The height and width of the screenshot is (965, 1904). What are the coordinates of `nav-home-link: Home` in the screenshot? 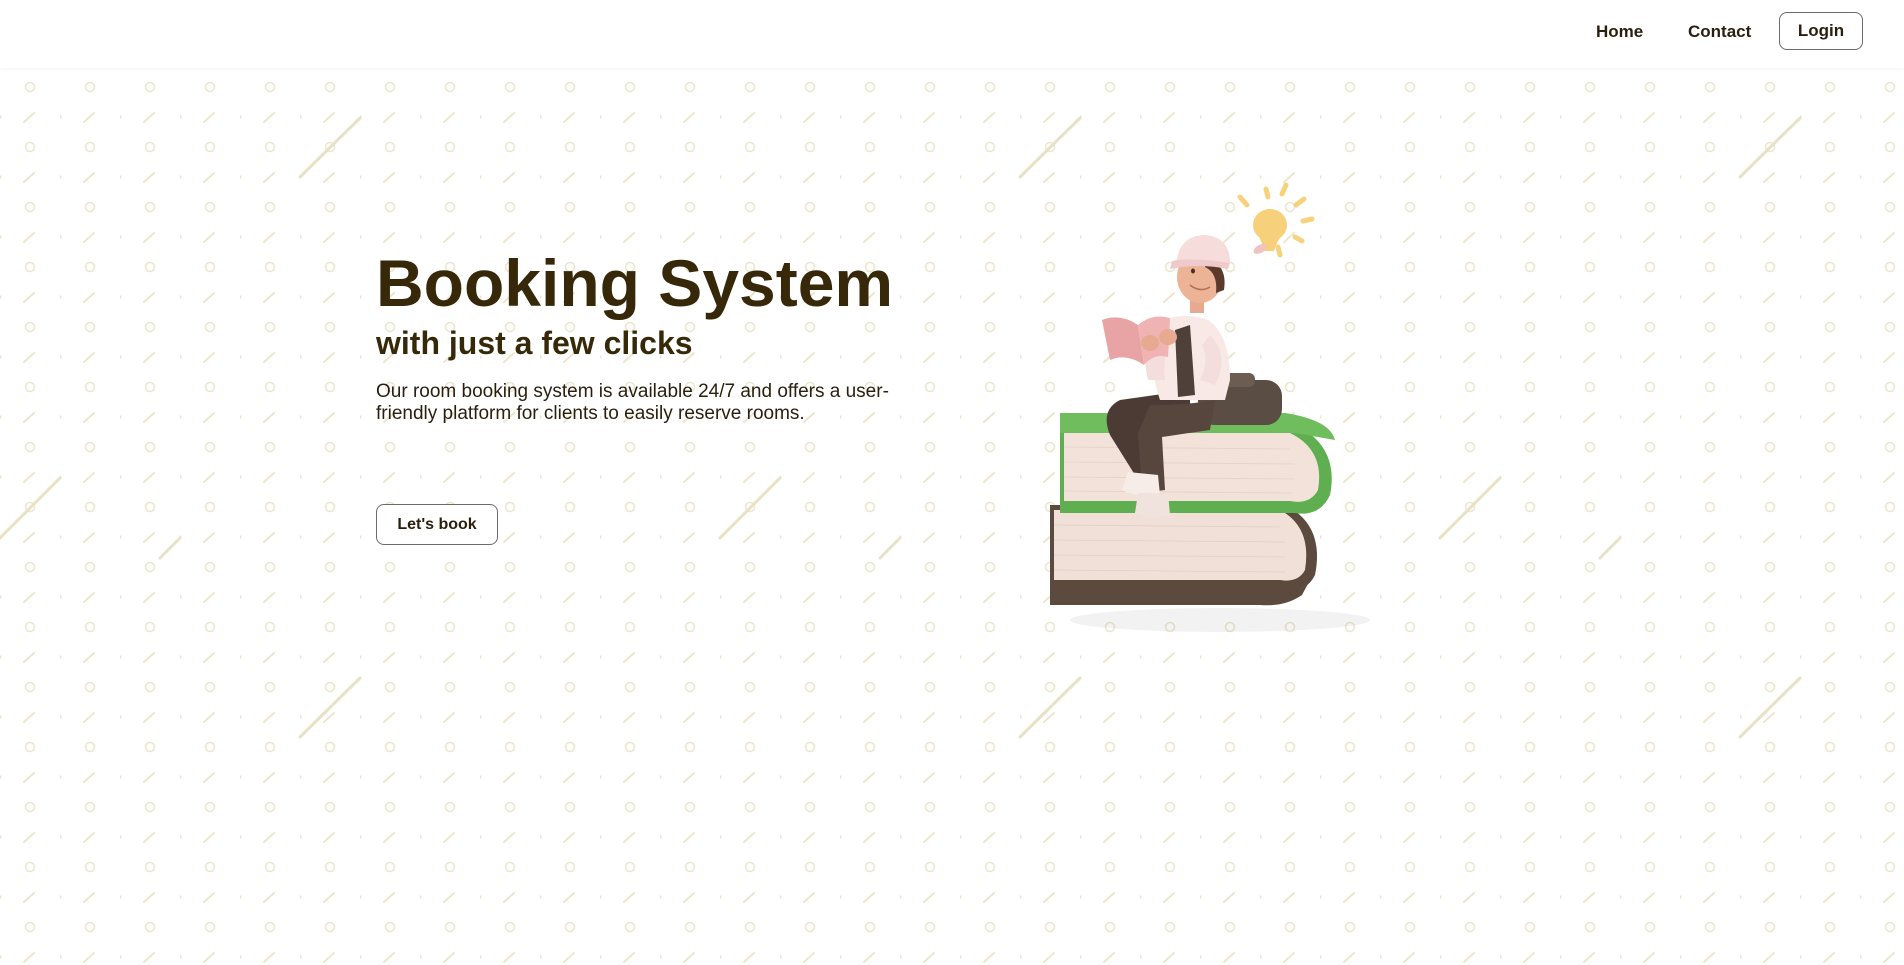 It's located at (1619, 32).